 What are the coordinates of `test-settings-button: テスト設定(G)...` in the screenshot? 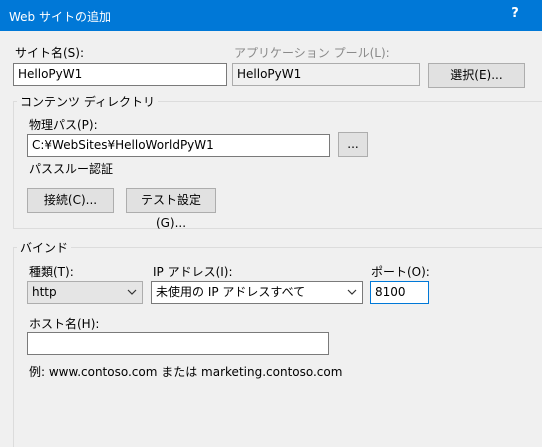 It's located at (171, 209).